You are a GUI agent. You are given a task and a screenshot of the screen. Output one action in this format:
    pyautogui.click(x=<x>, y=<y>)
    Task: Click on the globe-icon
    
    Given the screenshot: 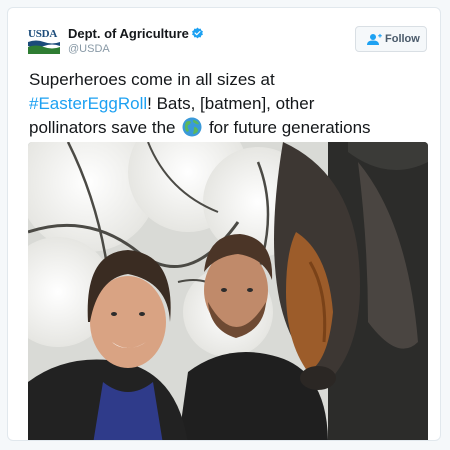 What is the action you would take?
    pyautogui.click(x=192, y=127)
    